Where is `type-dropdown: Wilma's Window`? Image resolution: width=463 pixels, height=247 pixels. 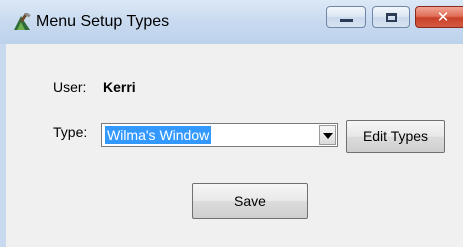
type-dropdown: Wilma's Window is located at coordinates (219, 135).